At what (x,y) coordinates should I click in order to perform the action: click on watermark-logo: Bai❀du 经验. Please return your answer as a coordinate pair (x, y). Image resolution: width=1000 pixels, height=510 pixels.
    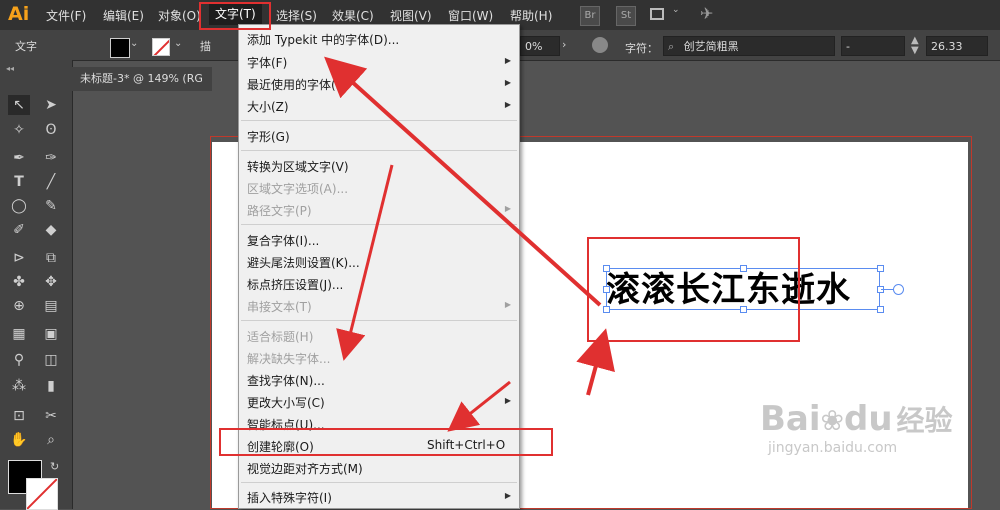
    Looking at the image, I should click on (856, 420).